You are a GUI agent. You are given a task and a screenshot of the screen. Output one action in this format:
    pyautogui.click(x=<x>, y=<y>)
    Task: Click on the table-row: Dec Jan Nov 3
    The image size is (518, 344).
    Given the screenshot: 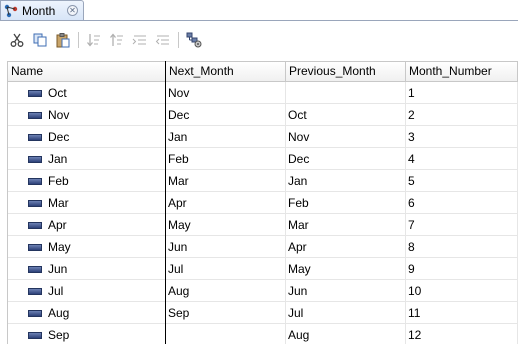 What is the action you would take?
    pyautogui.click(x=263, y=137)
    